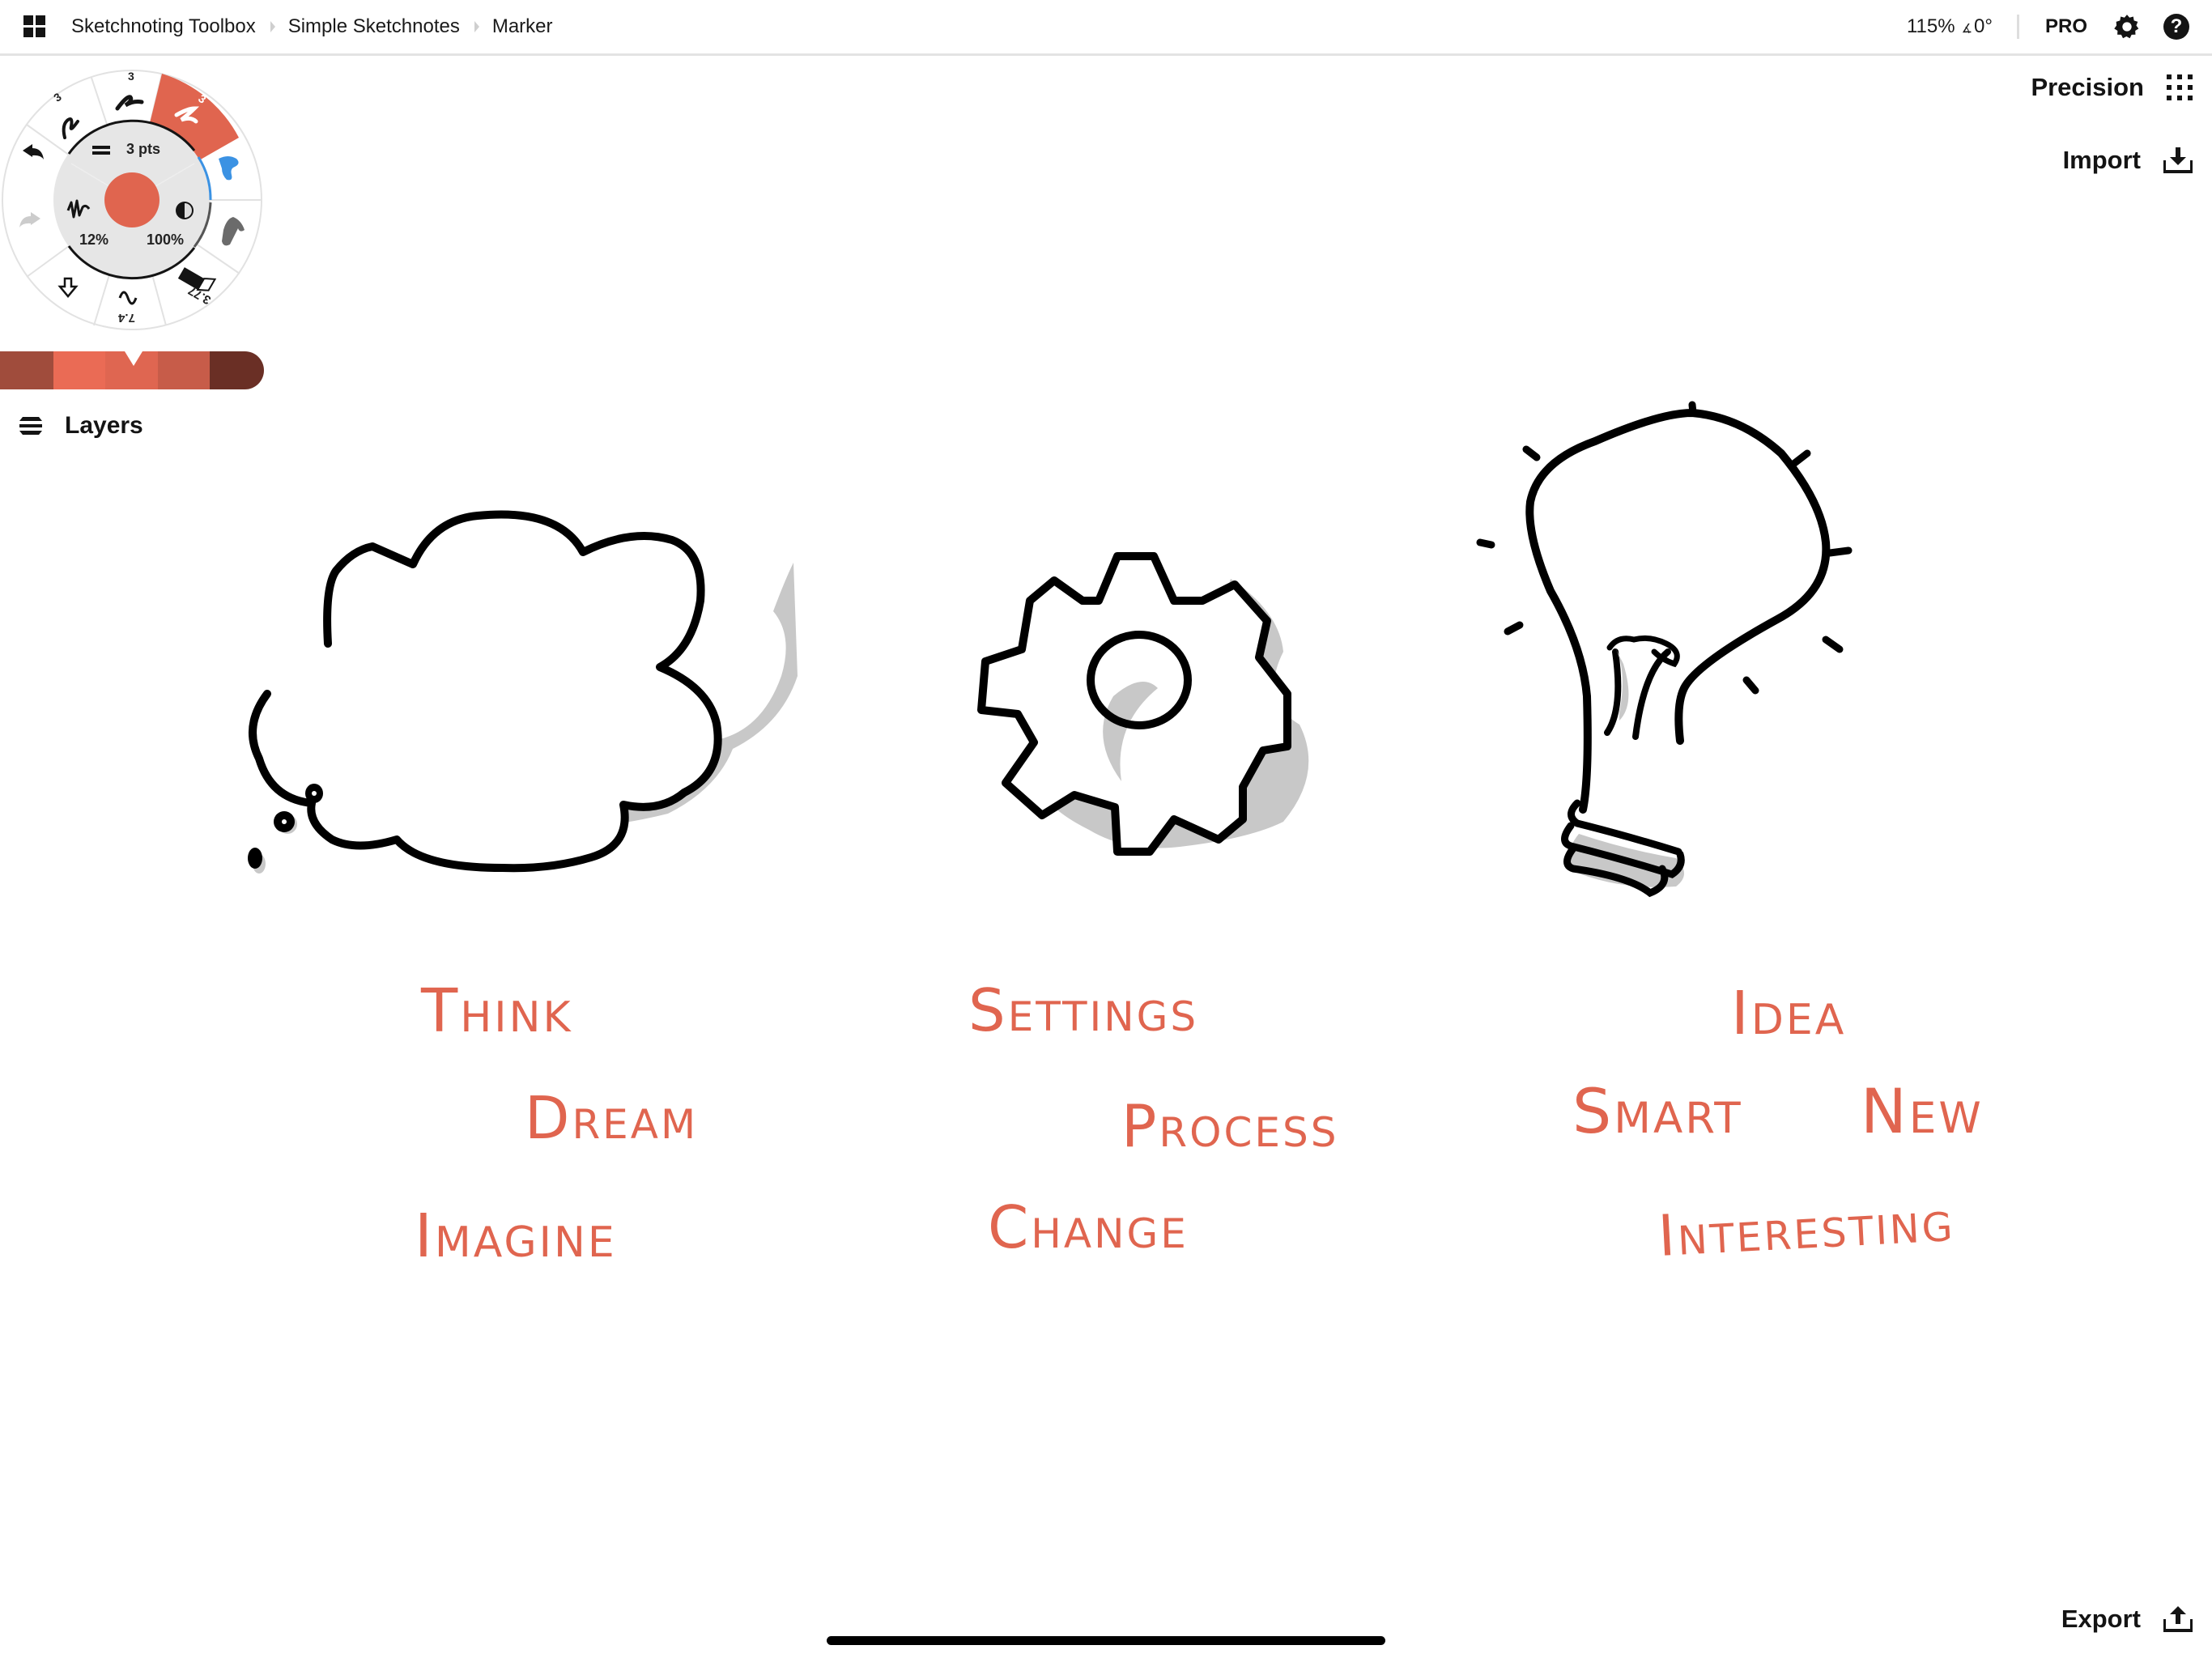  I want to click on download-icon, so click(2178, 160).